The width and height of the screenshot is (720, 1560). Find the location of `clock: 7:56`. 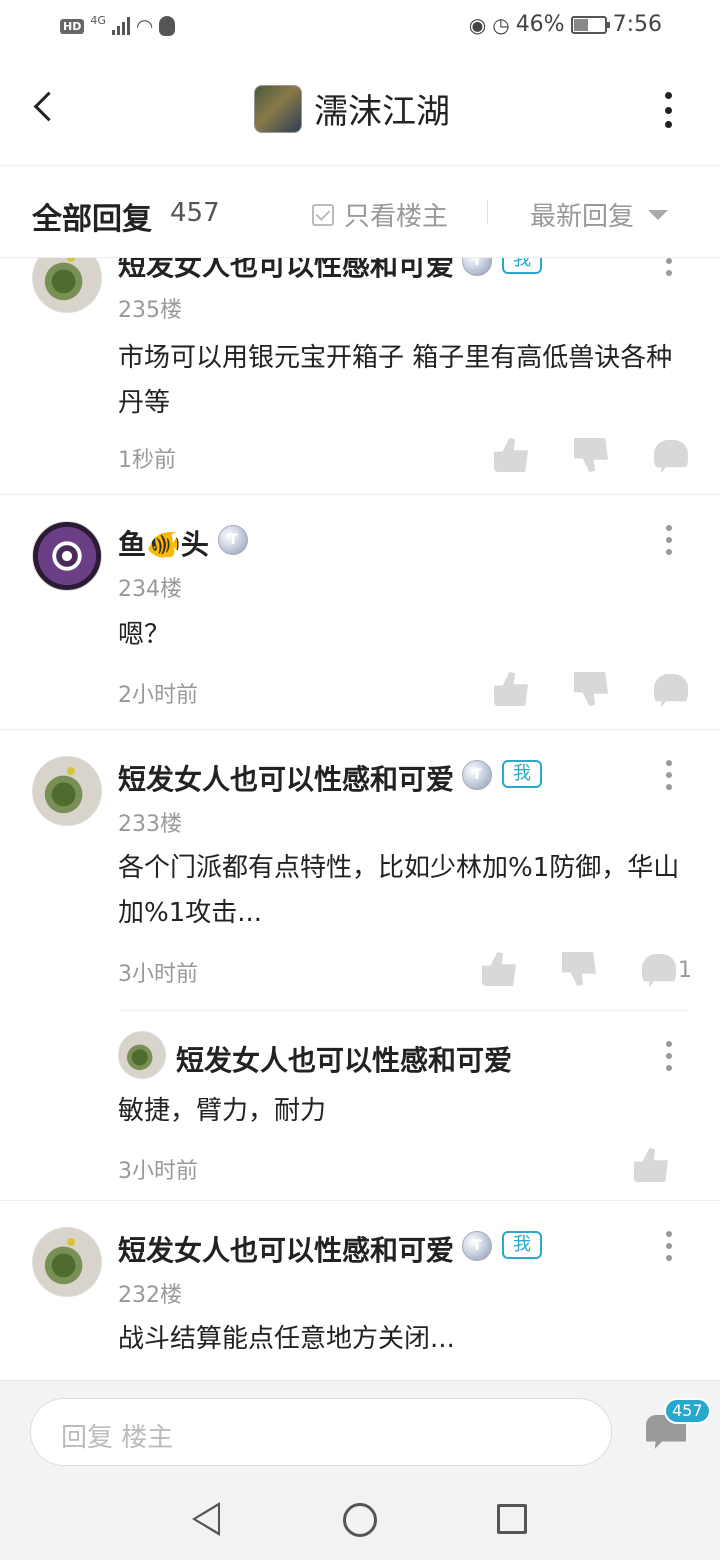

clock: 7:56 is located at coordinates (637, 24).